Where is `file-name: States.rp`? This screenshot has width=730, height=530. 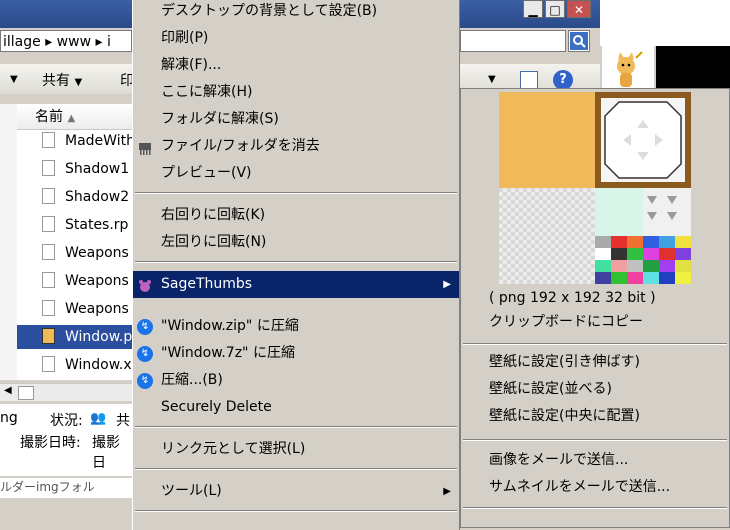 file-name: States.rp is located at coordinates (97, 225).